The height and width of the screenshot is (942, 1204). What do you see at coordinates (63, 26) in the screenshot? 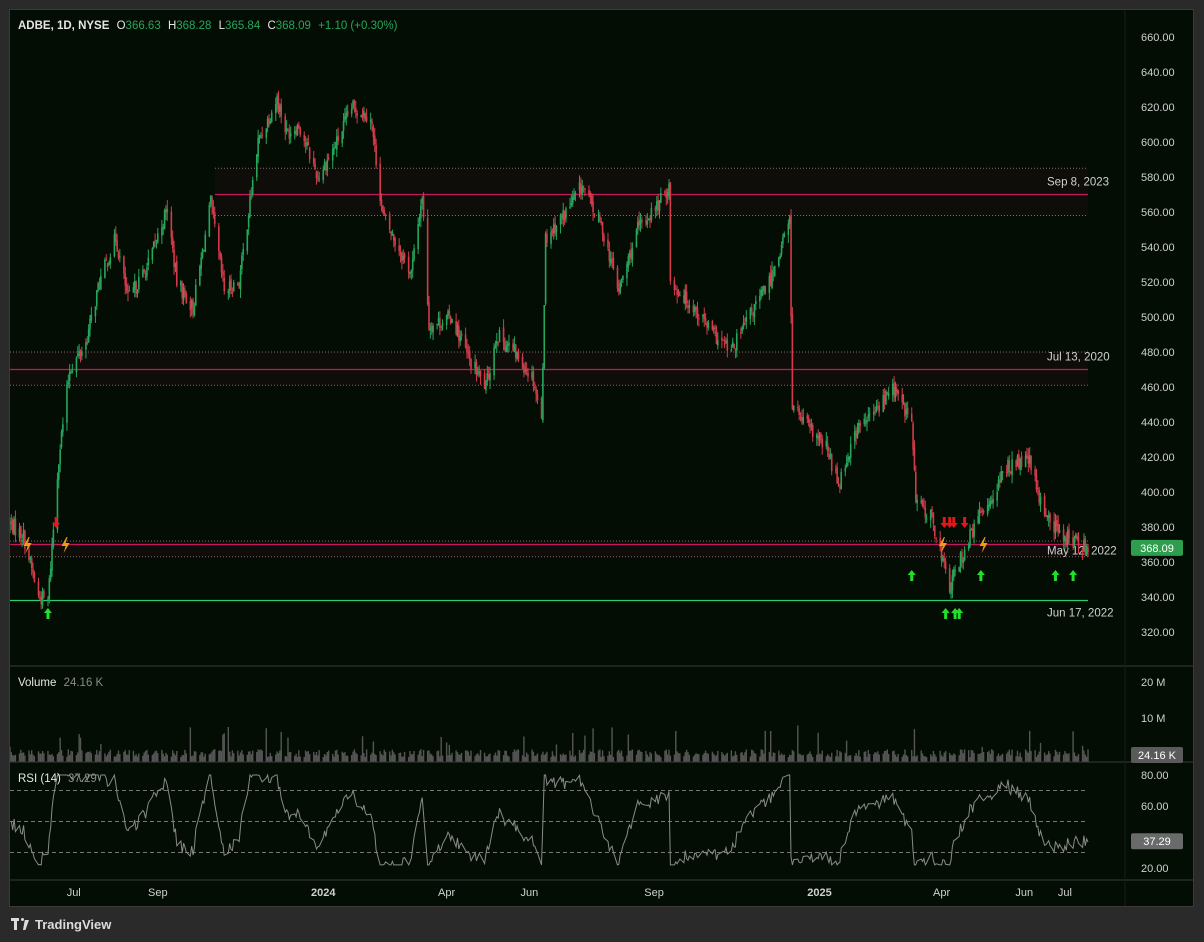
I see `symbol-label: ADBE, 1D, NYSE` at bounding box center [63, 26].